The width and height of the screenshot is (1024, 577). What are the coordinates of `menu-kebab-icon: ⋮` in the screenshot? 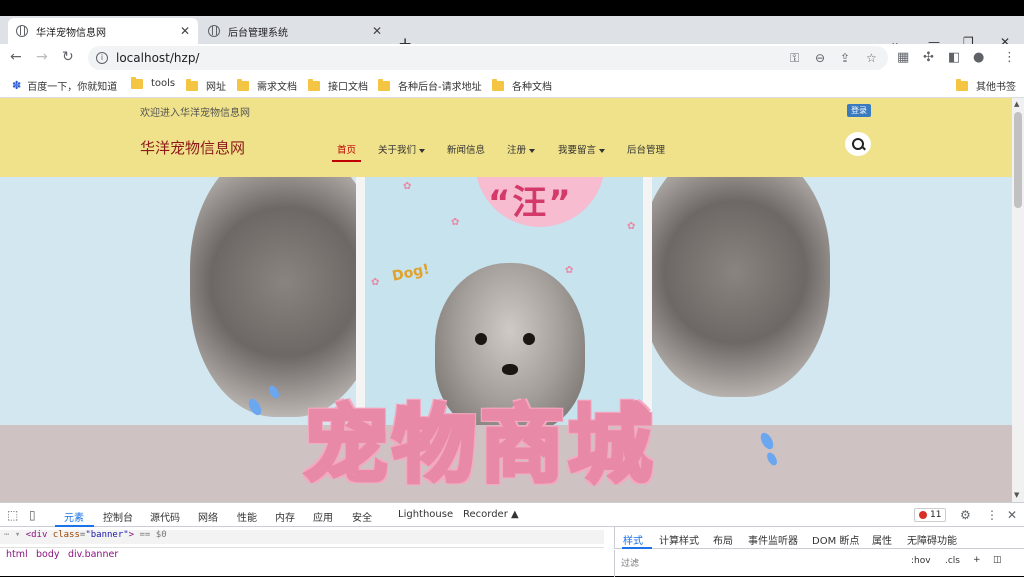 It's located at (1009, 57).